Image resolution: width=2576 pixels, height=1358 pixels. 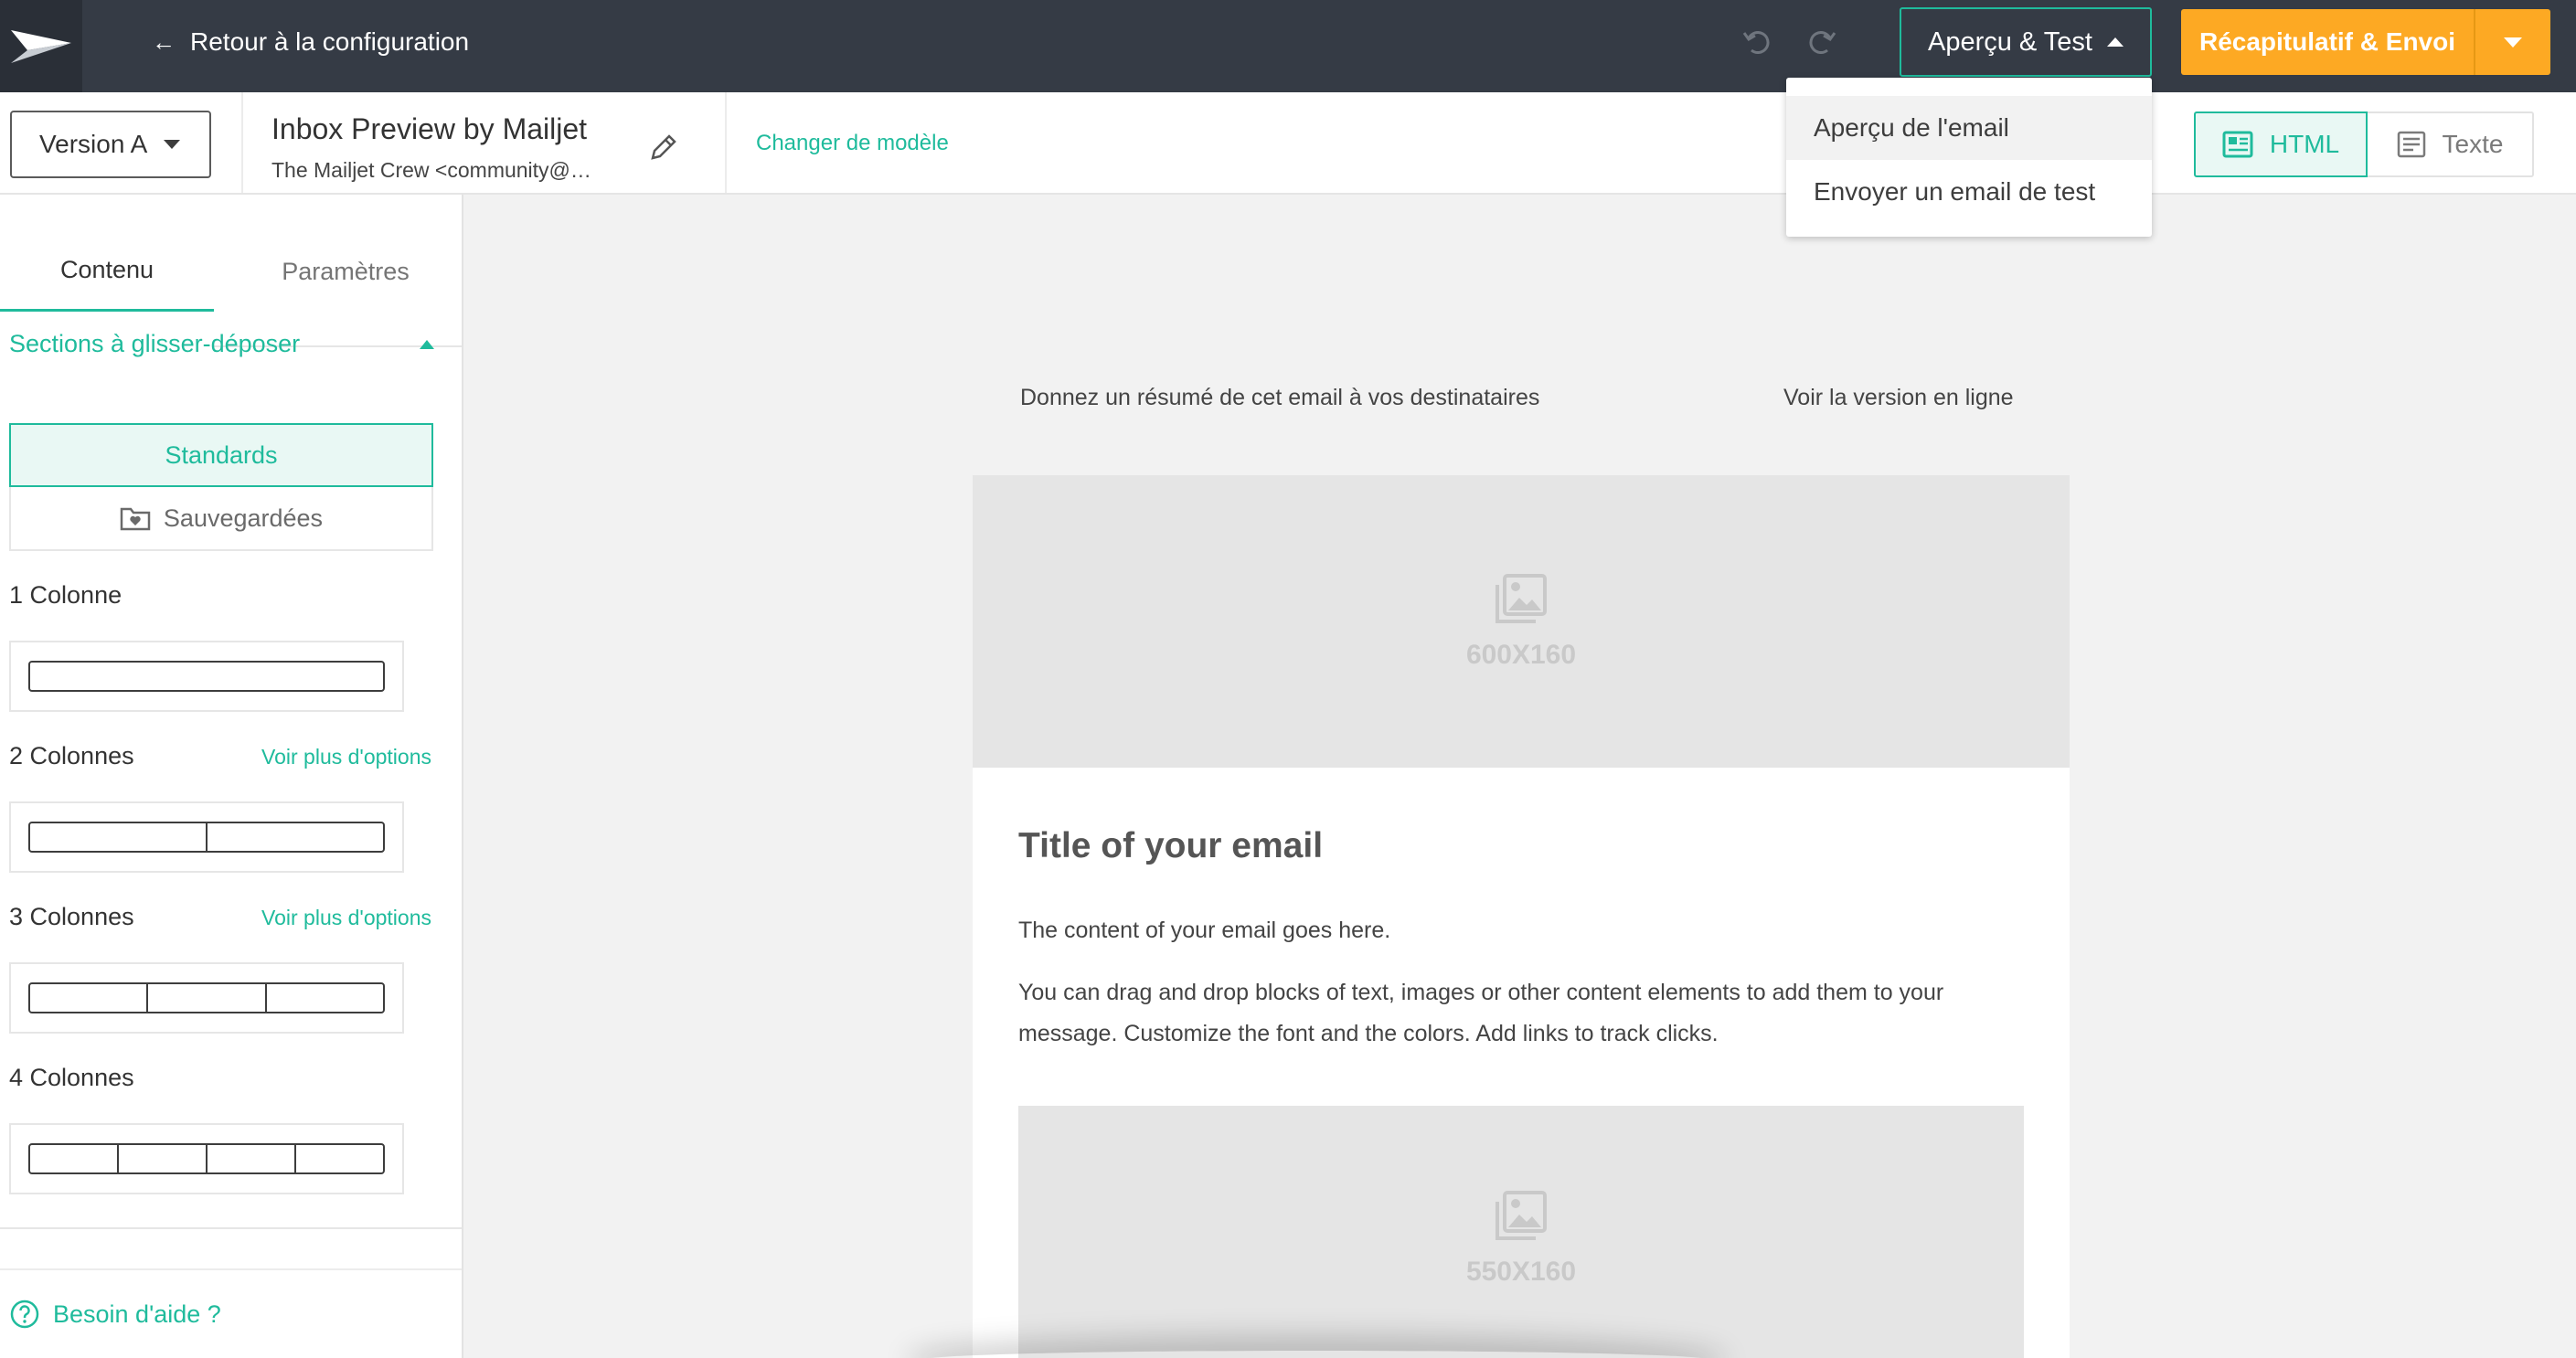 What do you see at coordinates (164, 42) in the screenshot?
I see `arrow-left-icon: ←` at bounding box center [164, 42].